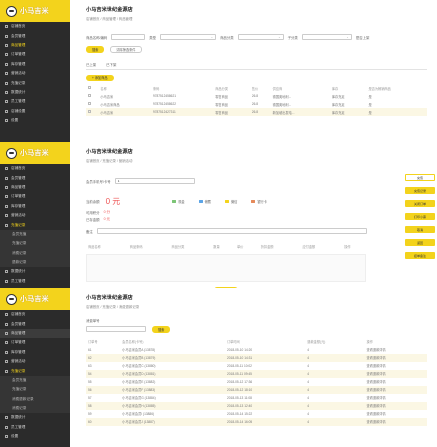  Describe the element at coordinates (91, 65) in the screenshot. I see `tab-listed: 已上架` at that location.